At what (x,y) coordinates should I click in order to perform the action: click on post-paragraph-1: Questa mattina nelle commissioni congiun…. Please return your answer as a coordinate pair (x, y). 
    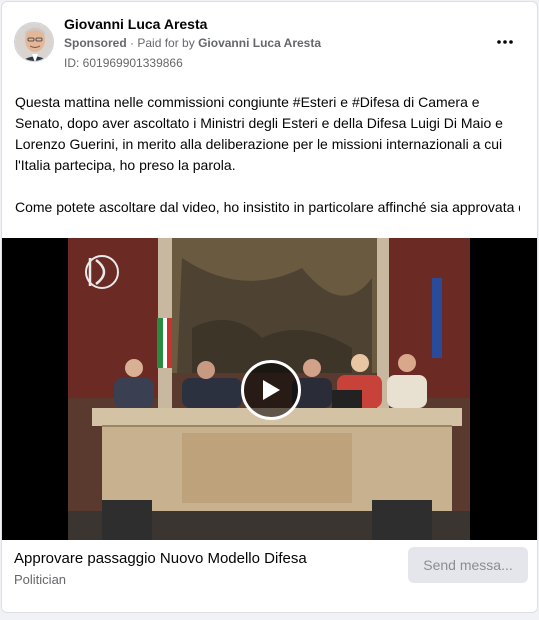
    Looking at the image, I should click on (259, 133).